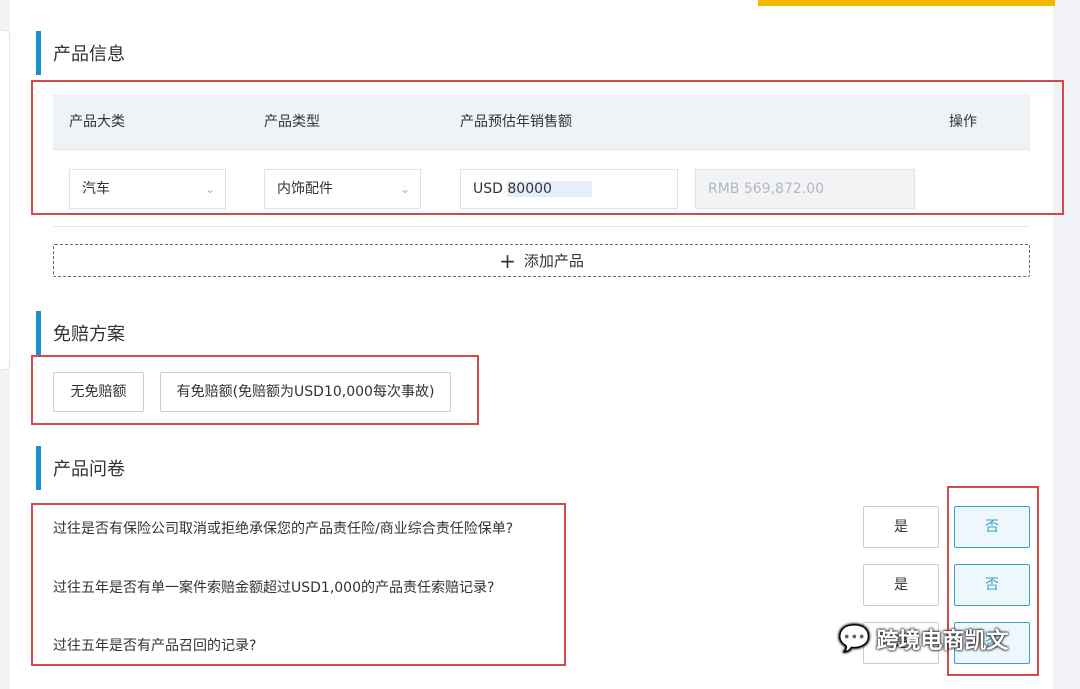 The width and height of the screenshot is (1080, 689). What do you see at coordinates (89, 469) in the screenshot?
I see `section-title-text: 产品问卷` at bounding box center [89, 469].